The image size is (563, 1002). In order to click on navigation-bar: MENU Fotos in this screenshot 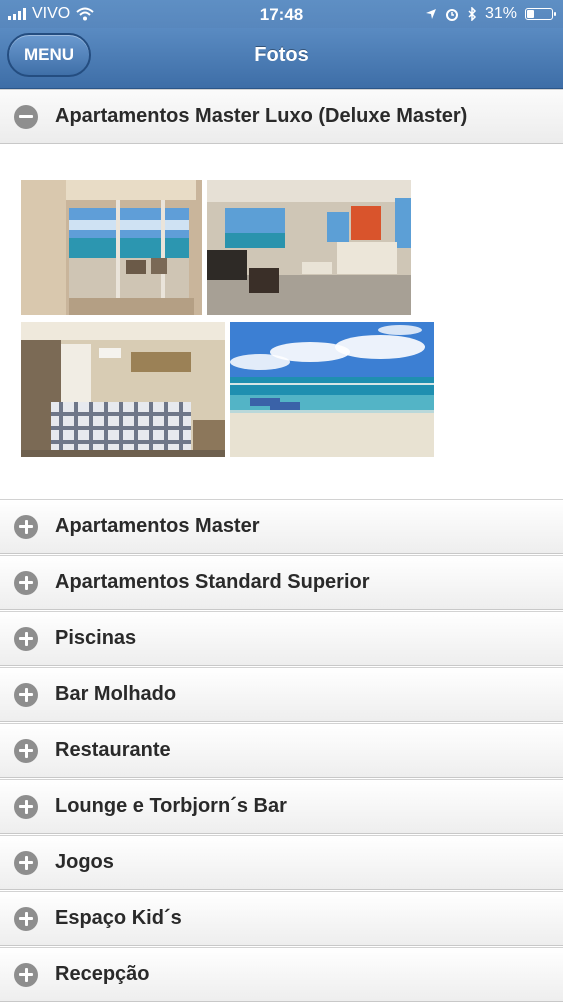, I will do `click(281, 58)`.